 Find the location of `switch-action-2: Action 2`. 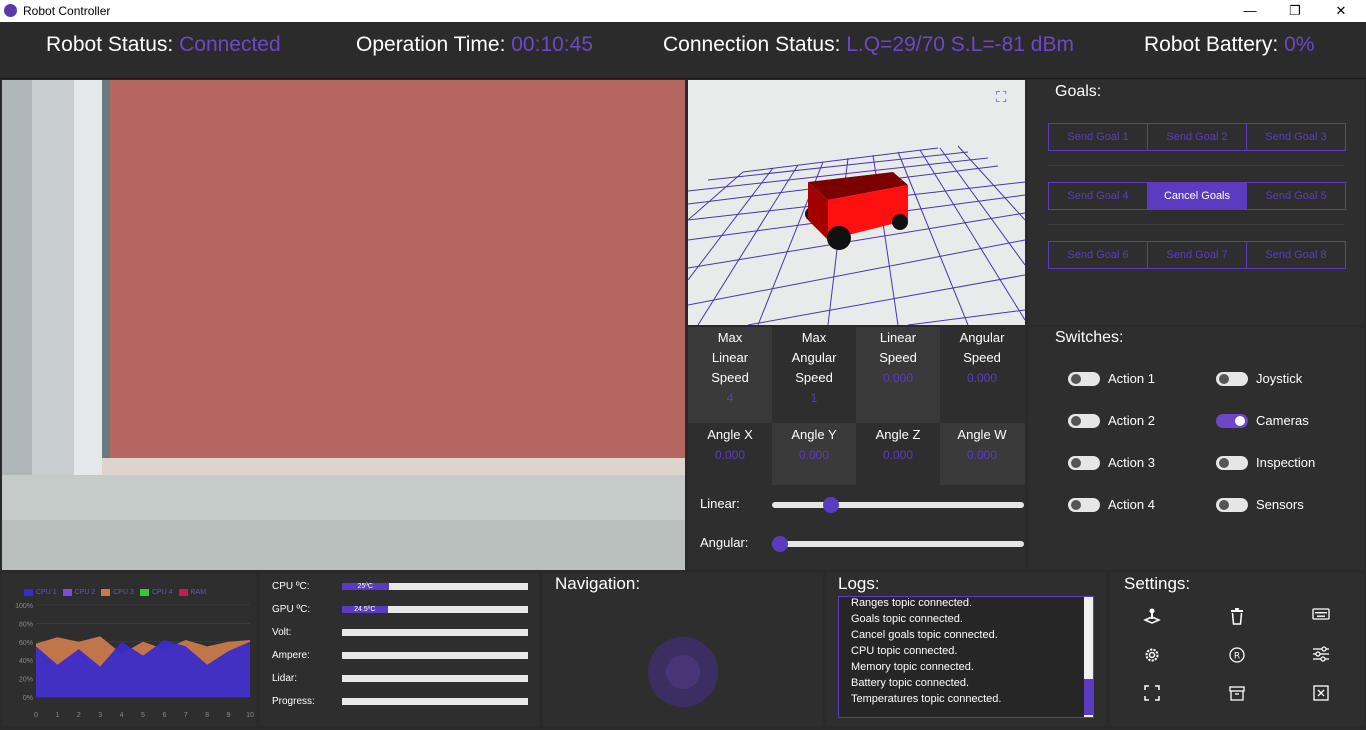

switch-action-2: Action 2 is located at coordinates (1111, 420).